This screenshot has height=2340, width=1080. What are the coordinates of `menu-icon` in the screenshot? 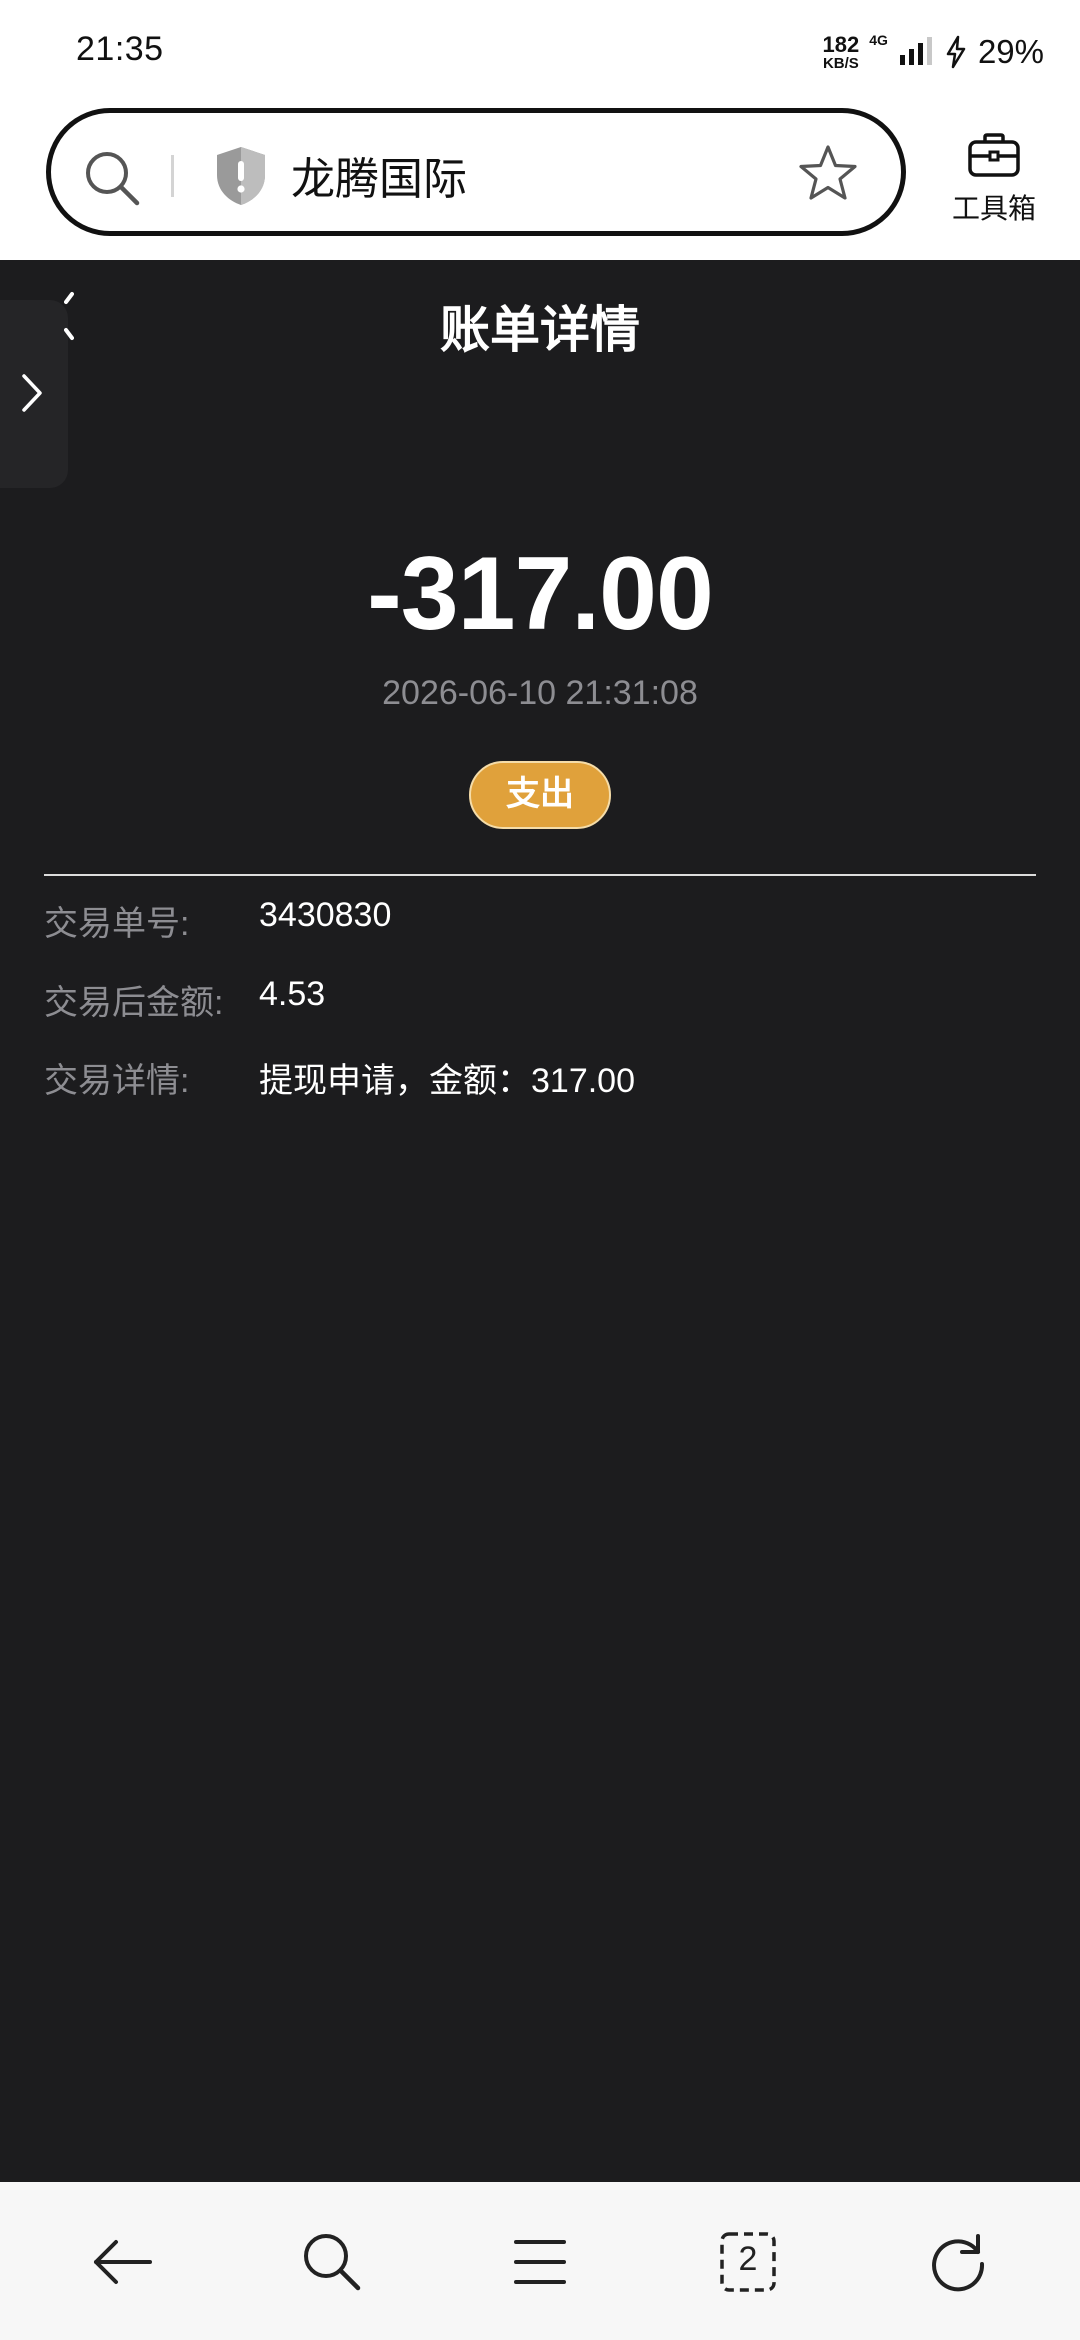 It's located at (540, 2262).